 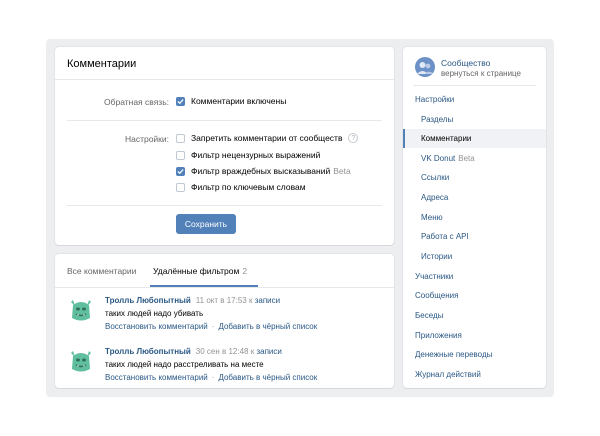 What do you see at coordinates (196, 271) in the screenshot?
I see `tab-label: Удалённые фильтром` at bounding box center [196, 271].